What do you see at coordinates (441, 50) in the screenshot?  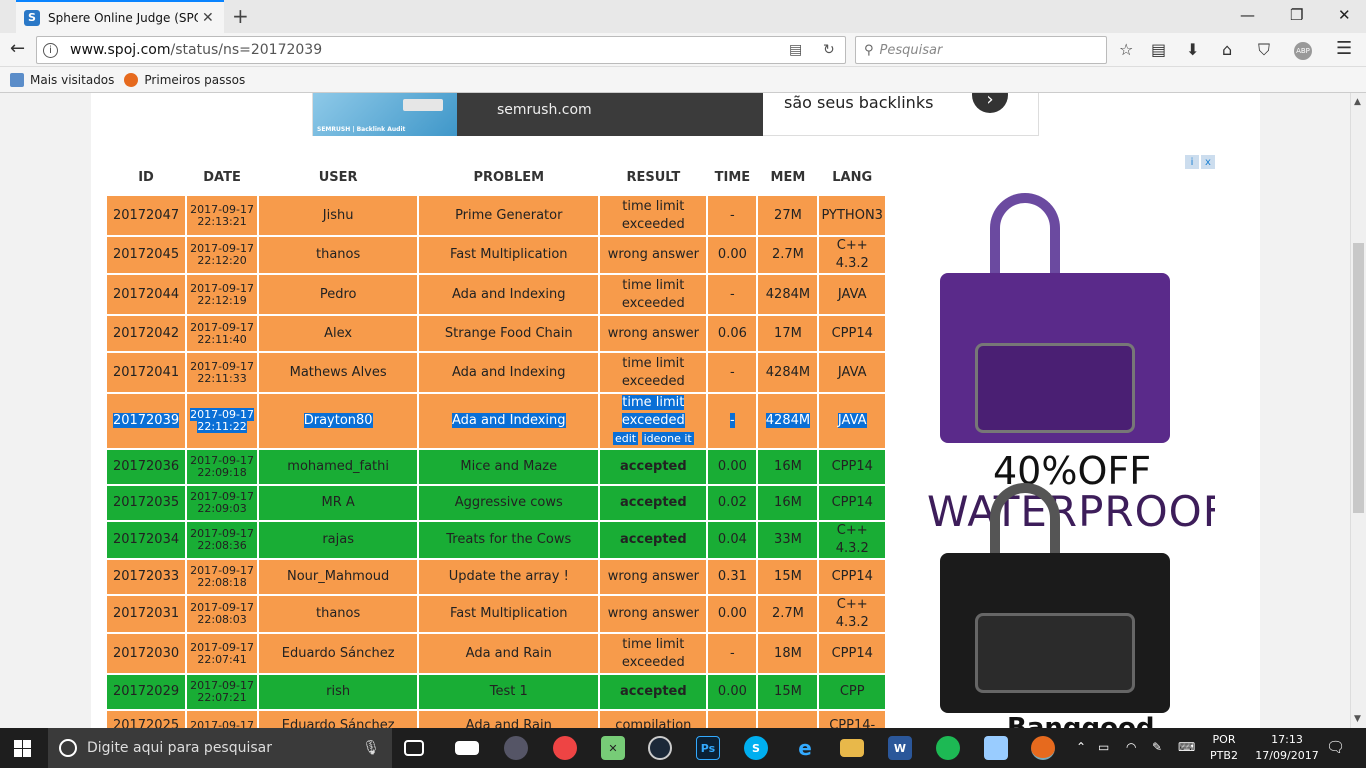 I see `address-bar: i www.spoj.com/status/ns=20172039 ▤ ↻` at bounding box center [441, 50].